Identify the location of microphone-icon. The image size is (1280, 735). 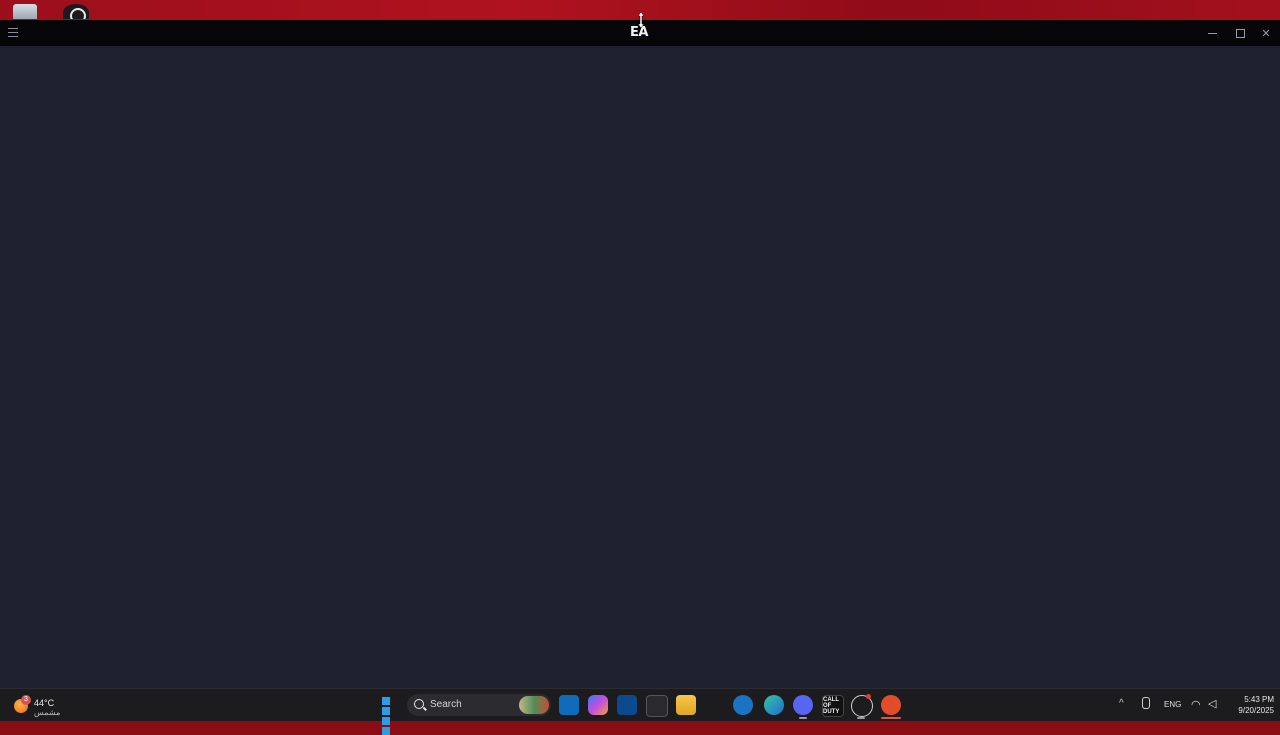
(1146, 703).